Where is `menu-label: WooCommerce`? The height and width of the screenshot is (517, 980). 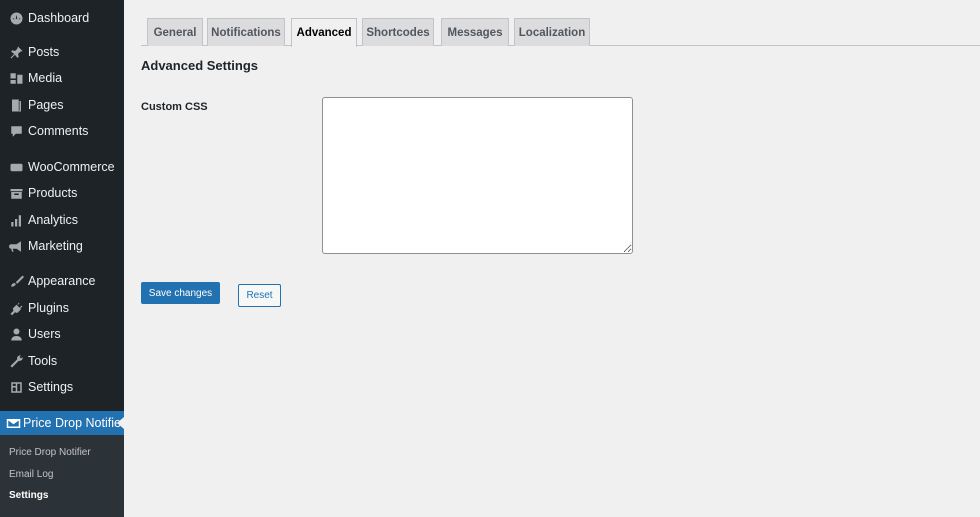
menu-label: WooCommerce is located at coordinates (71, 167).